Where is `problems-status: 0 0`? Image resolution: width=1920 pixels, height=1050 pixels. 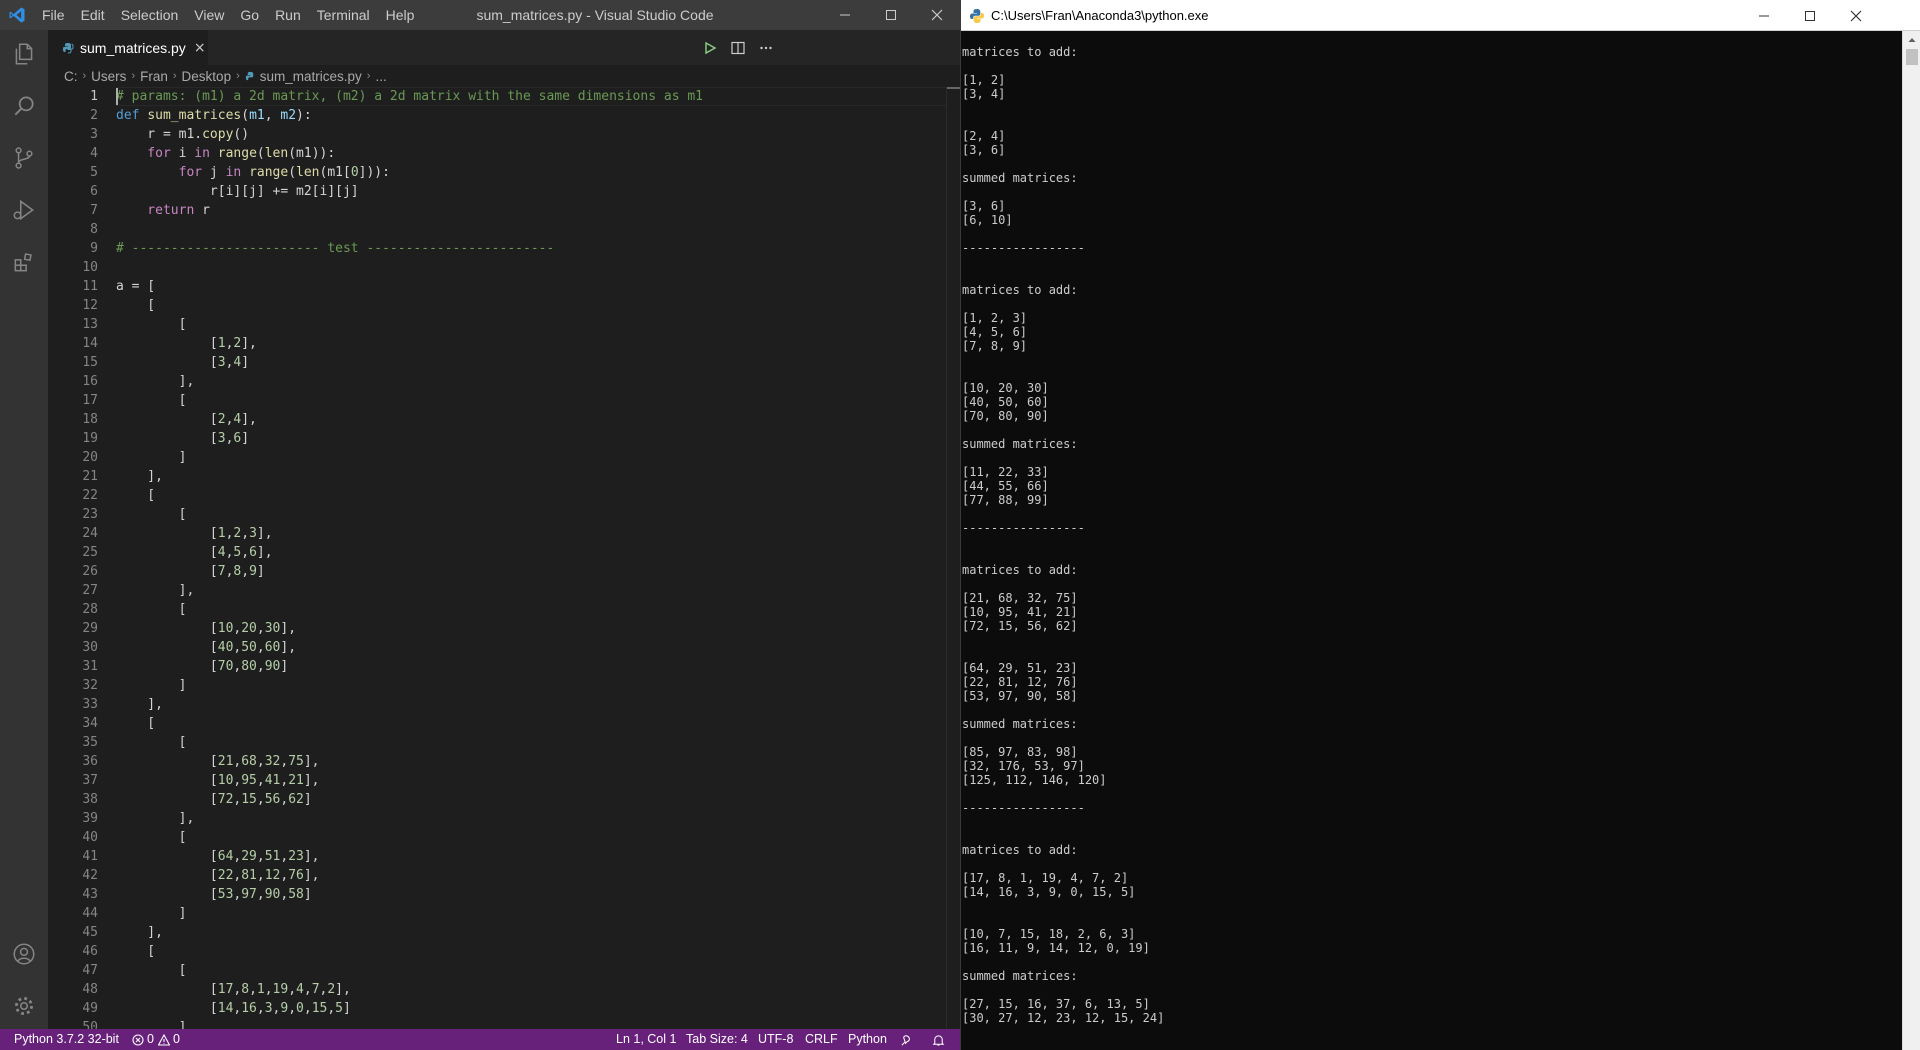
problems-status: 0 0 is located at coordinates (156, 1039).